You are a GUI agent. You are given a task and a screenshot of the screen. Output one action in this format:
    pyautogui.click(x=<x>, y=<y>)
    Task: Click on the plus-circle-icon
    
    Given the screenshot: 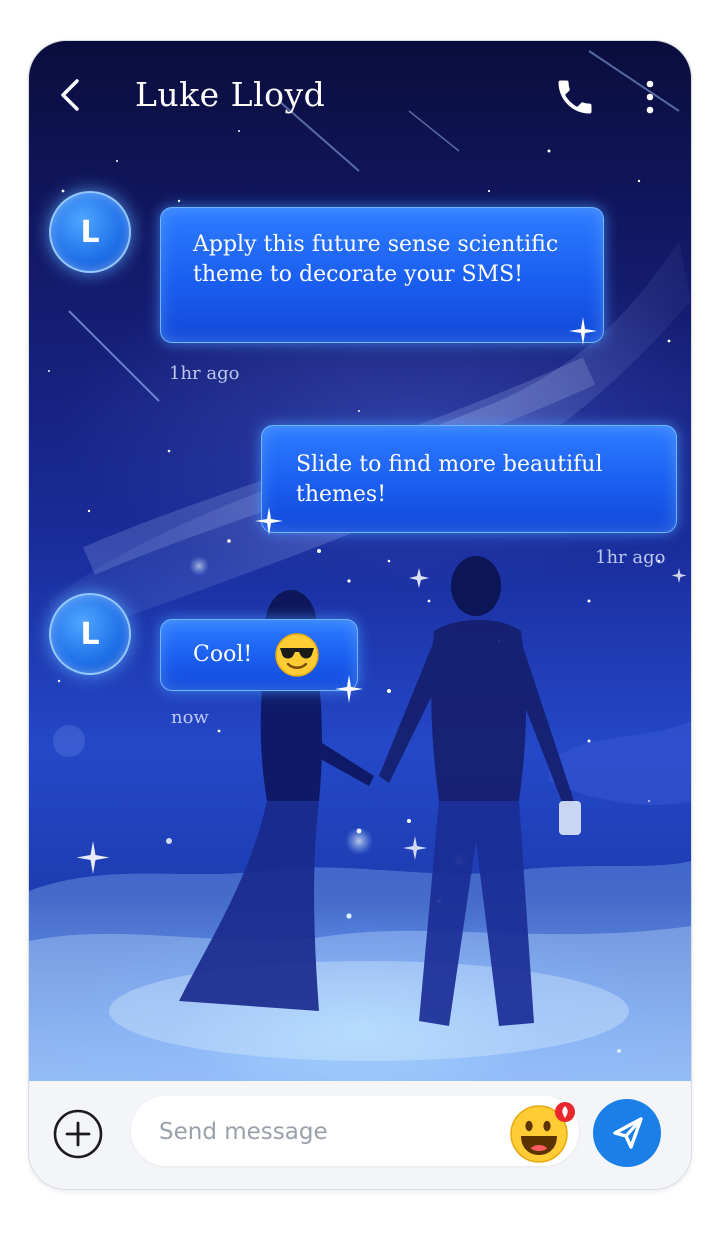 What is the action you would take?
    pyautogui.click(x=78, y=1134)
    